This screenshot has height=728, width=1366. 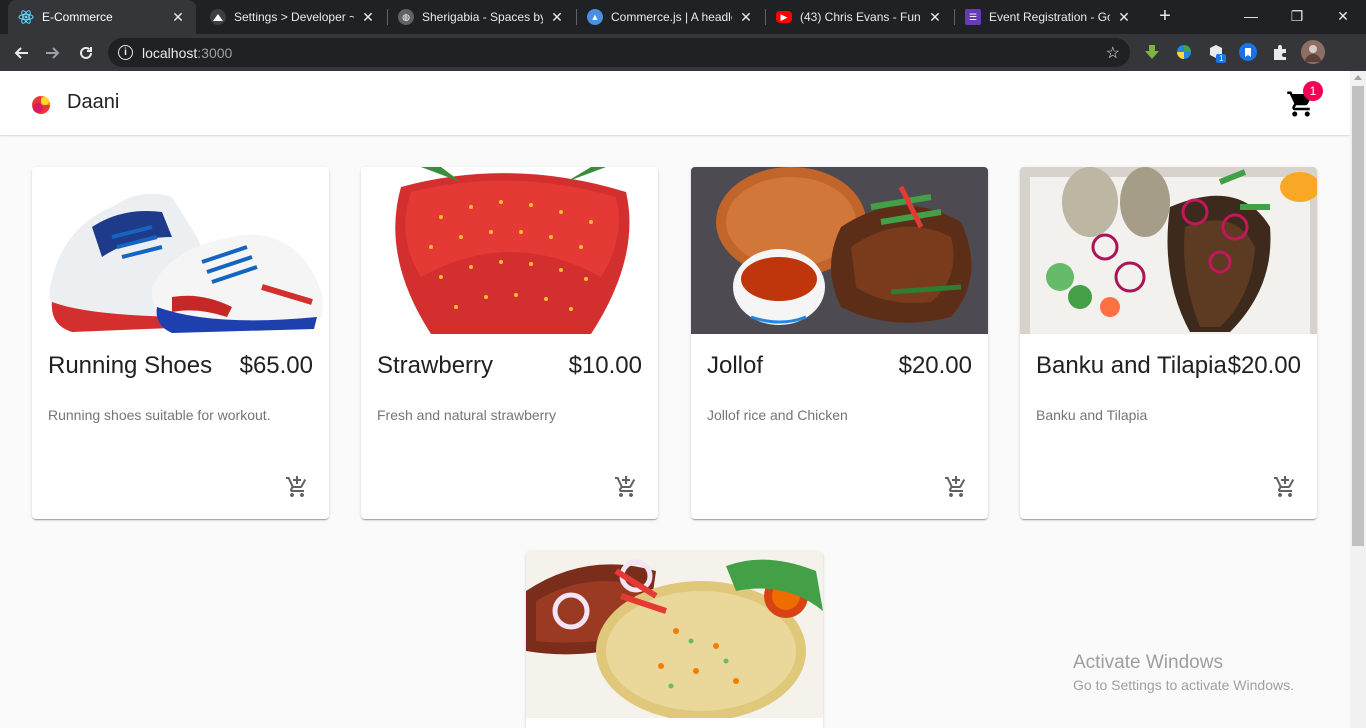 What do you see at coordinates (1148, 662) in the screenshot?
I see `activate-windows-title: Activate Windows` at bounding box center [1148, 662].